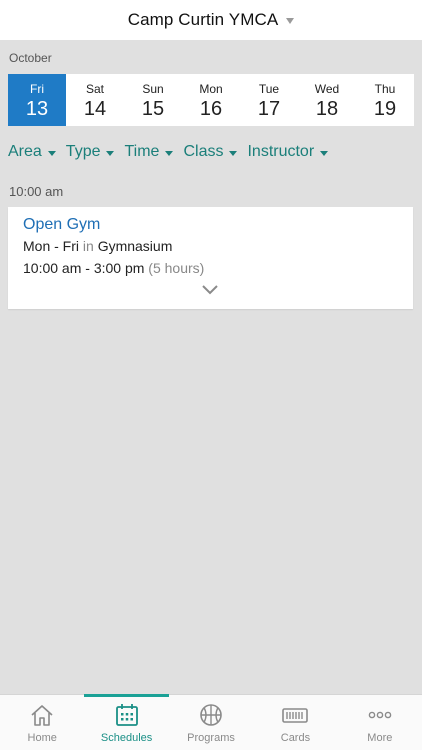 Image resolution: width=422 pixels, height=750 pixels. I want to click on day-number: 15, so click(153, 109).